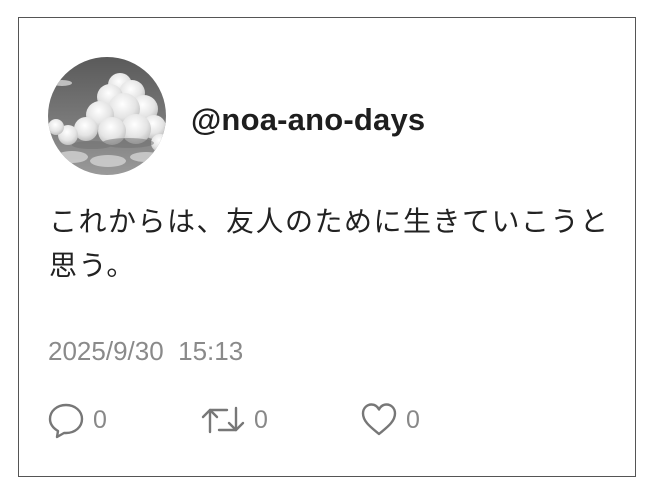 The image size is (656, 498). What do you see at coordinates (100, 419) in the screenshot?
I see `reply-count: 0` at bounding box center [100, 419].